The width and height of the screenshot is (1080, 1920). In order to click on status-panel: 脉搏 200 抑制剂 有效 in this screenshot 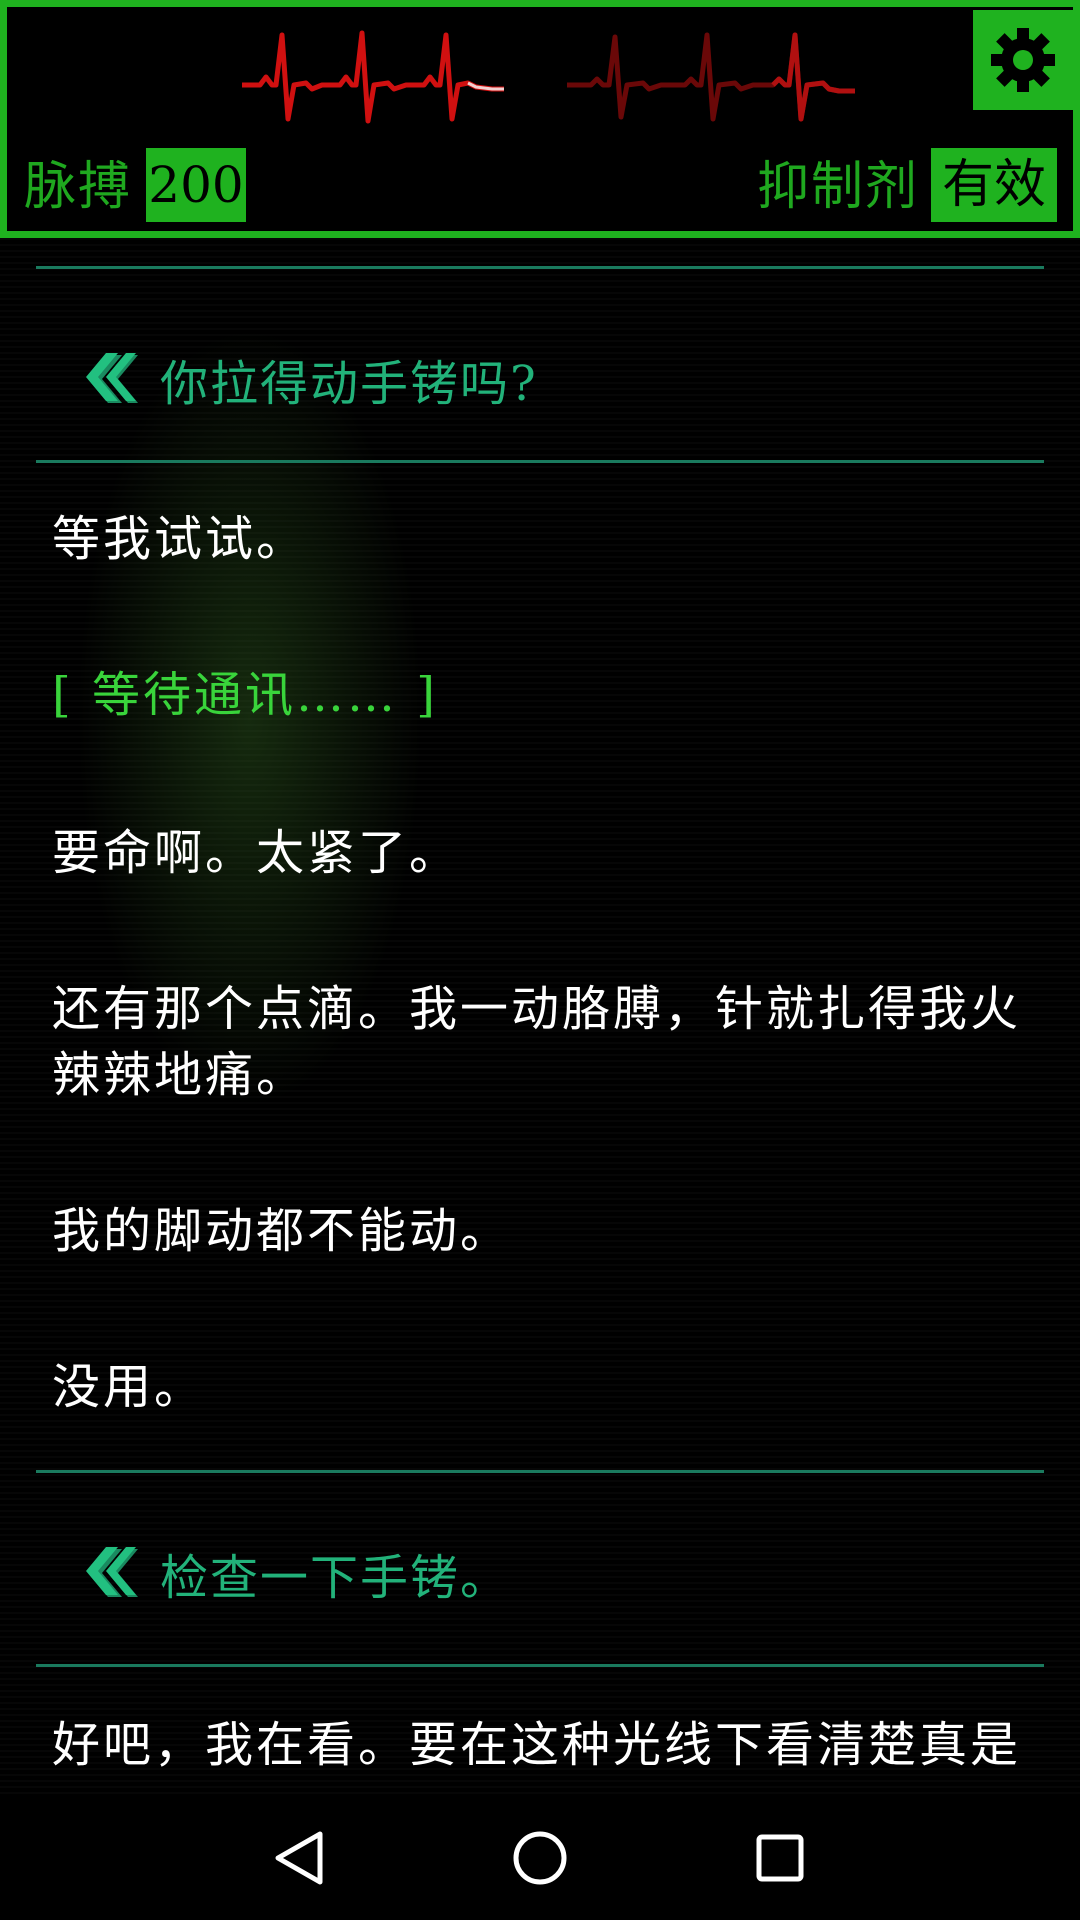, I will do `click(540, 119)`.